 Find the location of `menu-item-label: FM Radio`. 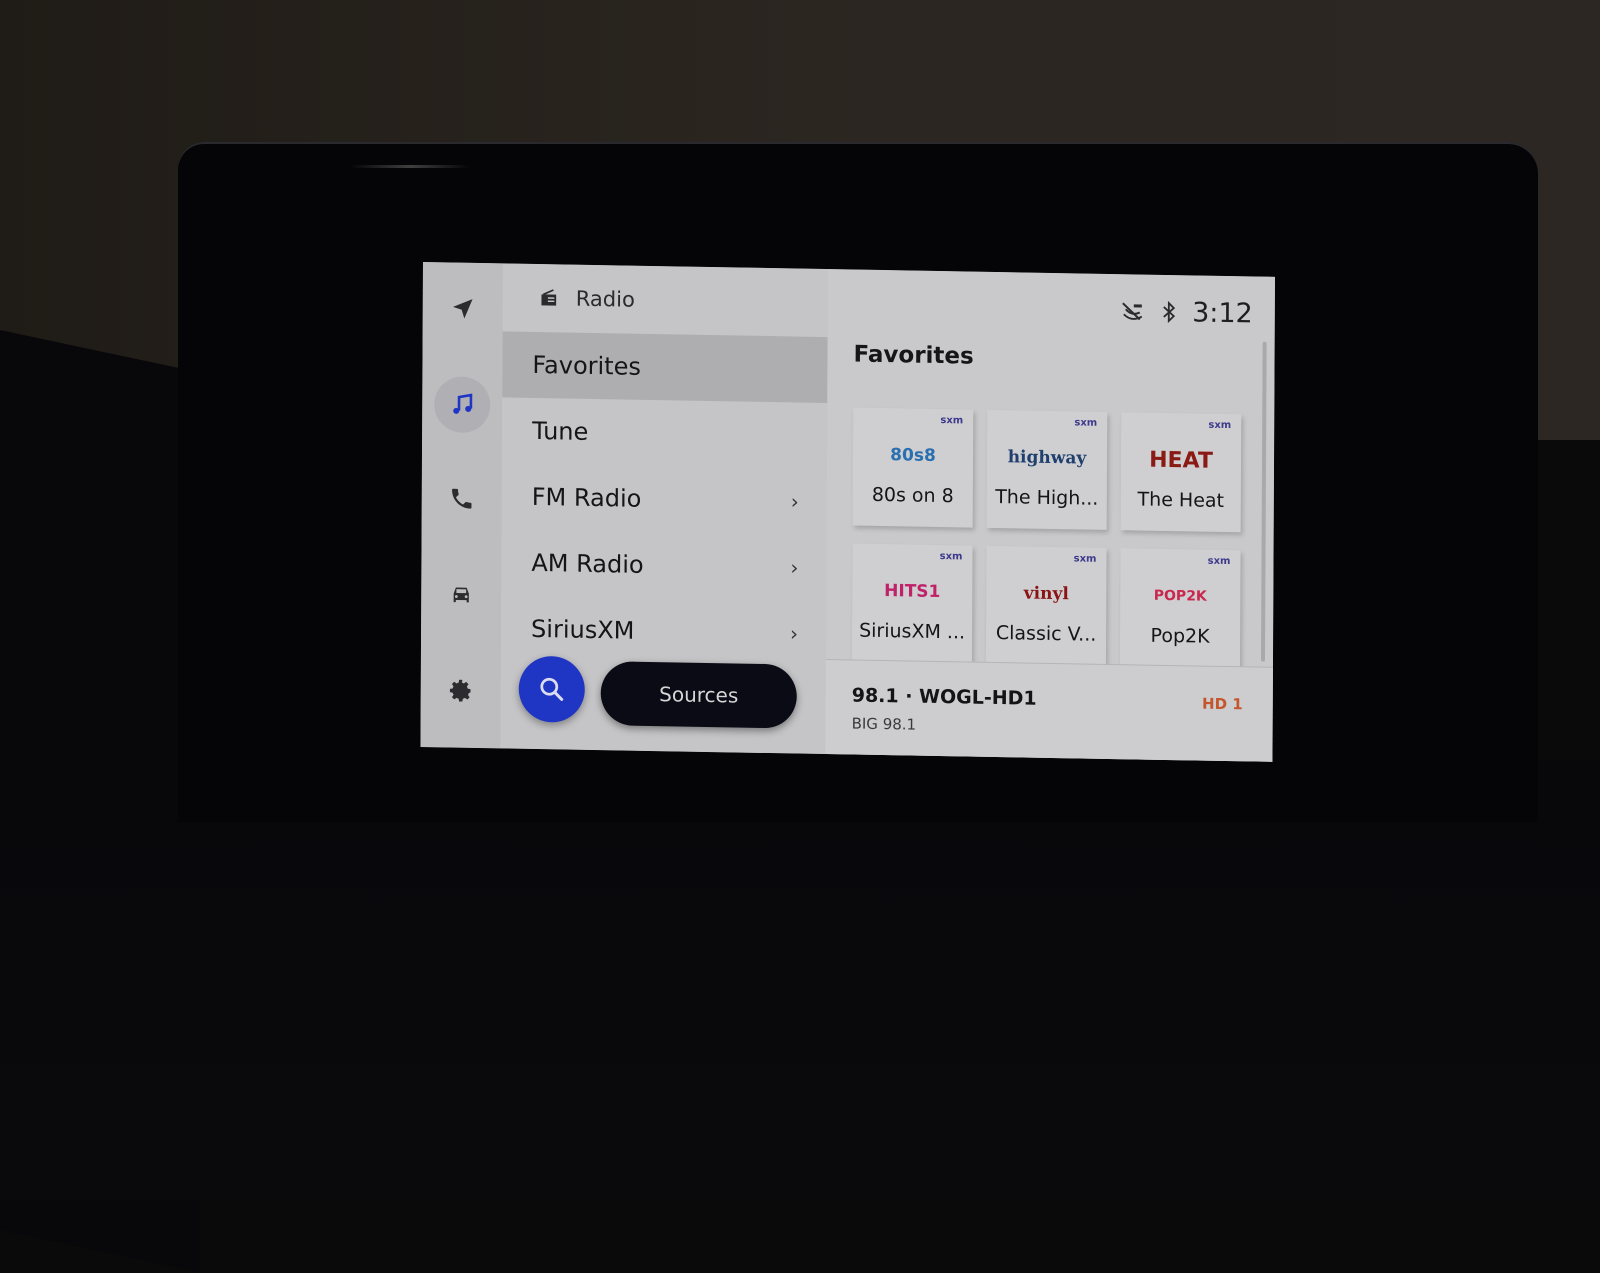

menu-item-label: FM Radio is located at coordinates (586, 497).